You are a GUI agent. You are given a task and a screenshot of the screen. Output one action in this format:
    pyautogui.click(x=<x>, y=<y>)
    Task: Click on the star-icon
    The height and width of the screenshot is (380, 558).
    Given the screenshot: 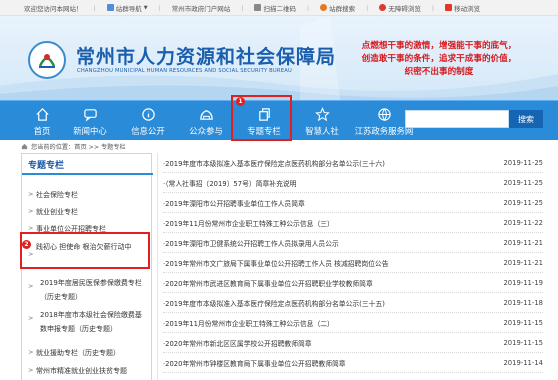 What is the action you would take?
    pyautogui.click(x=322, y=114)
    